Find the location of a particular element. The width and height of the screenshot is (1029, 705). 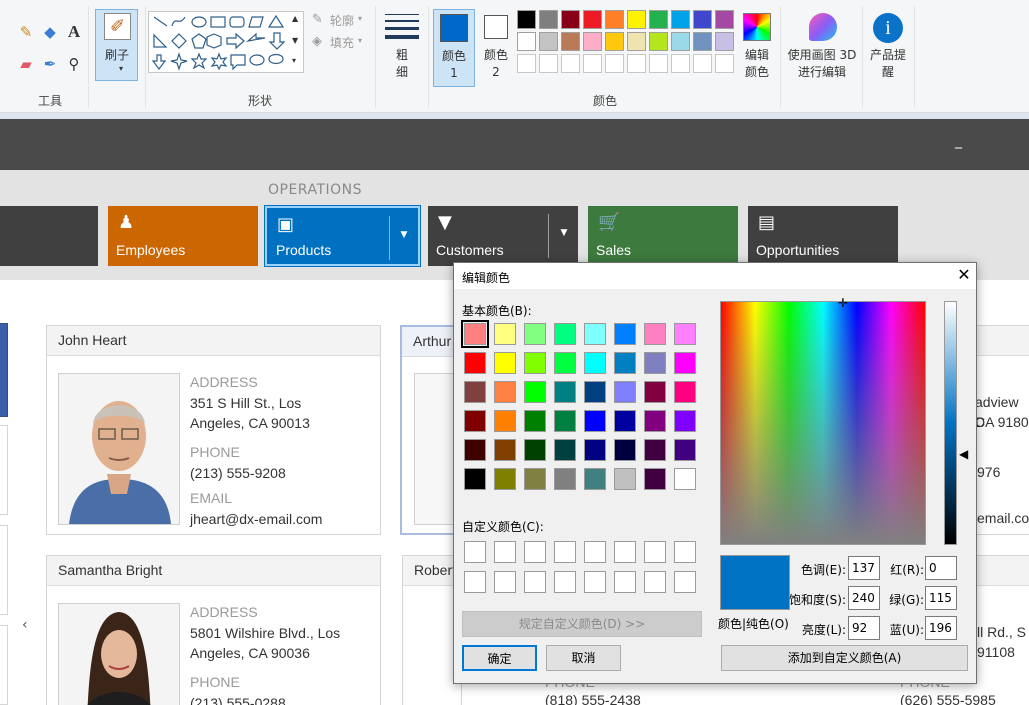

customers-dropdown-icon: ▼ is located at coordinates (564, 233).